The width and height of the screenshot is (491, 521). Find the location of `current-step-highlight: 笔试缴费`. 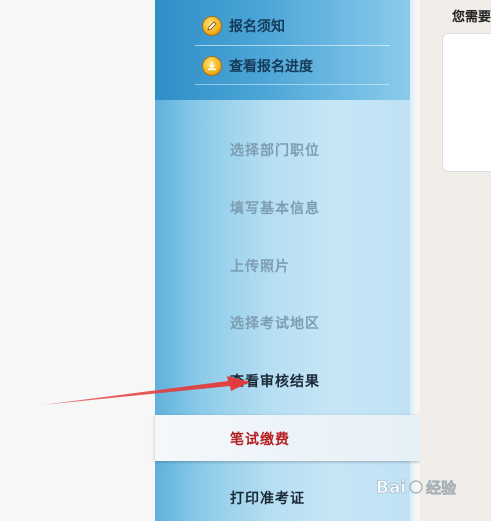

current-step-highlight: 笔试缴费 is located at coordinates (287, 438).